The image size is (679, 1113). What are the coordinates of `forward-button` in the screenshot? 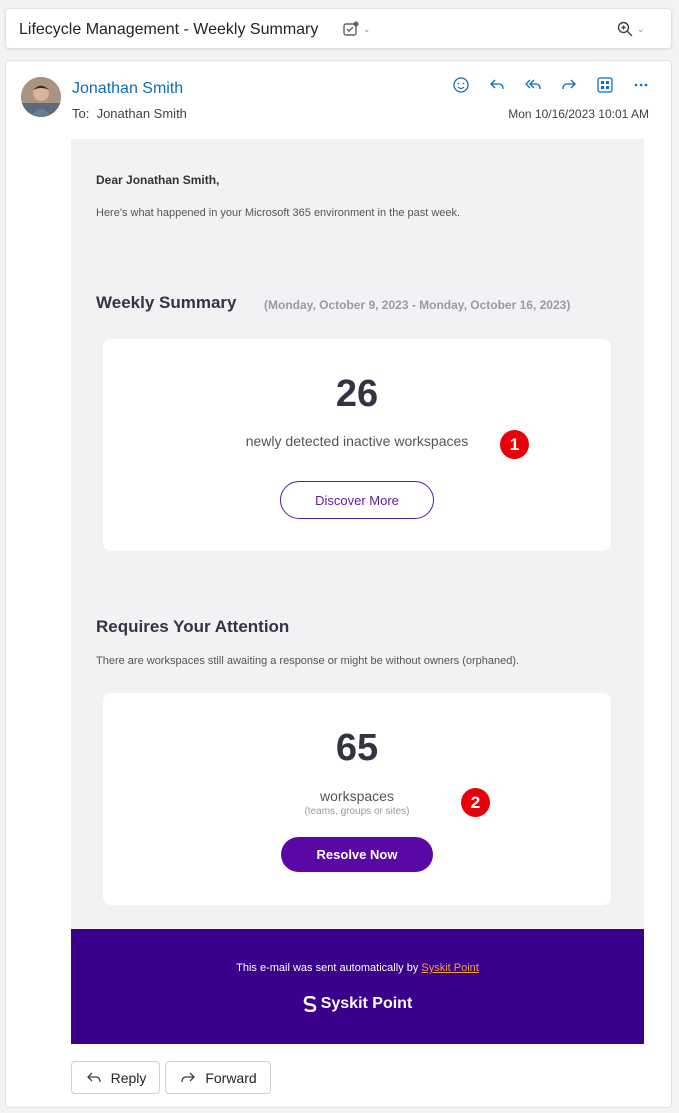 It's located at (569, 85).